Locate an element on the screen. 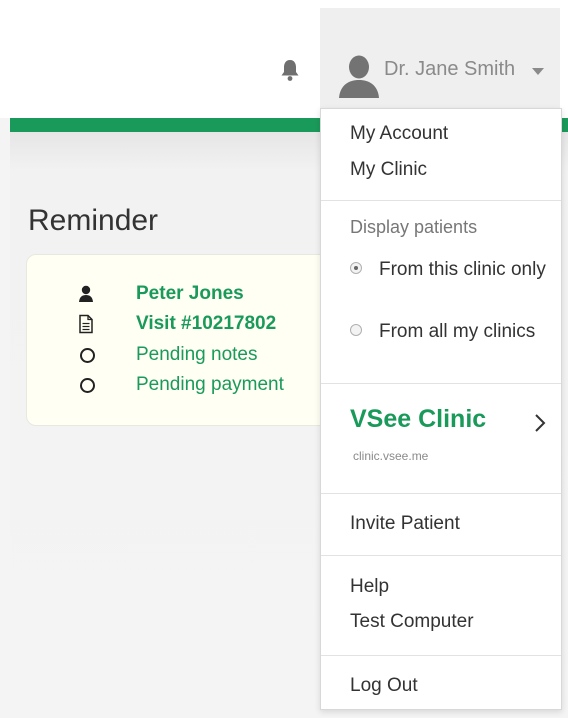  menu-item-log-out: Log Out is located at coordinates (384, 686).